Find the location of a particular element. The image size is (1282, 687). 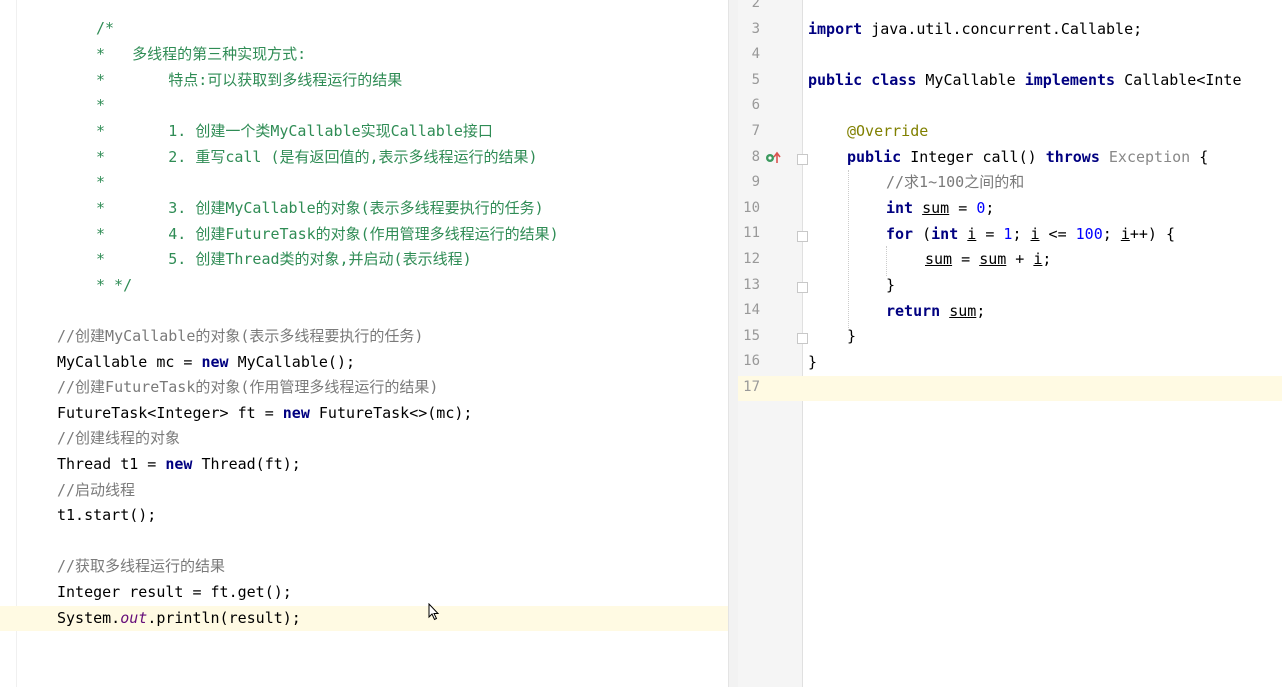

code-line: import java.util.concurrent.Callable; is located at coordinates (975, 29).